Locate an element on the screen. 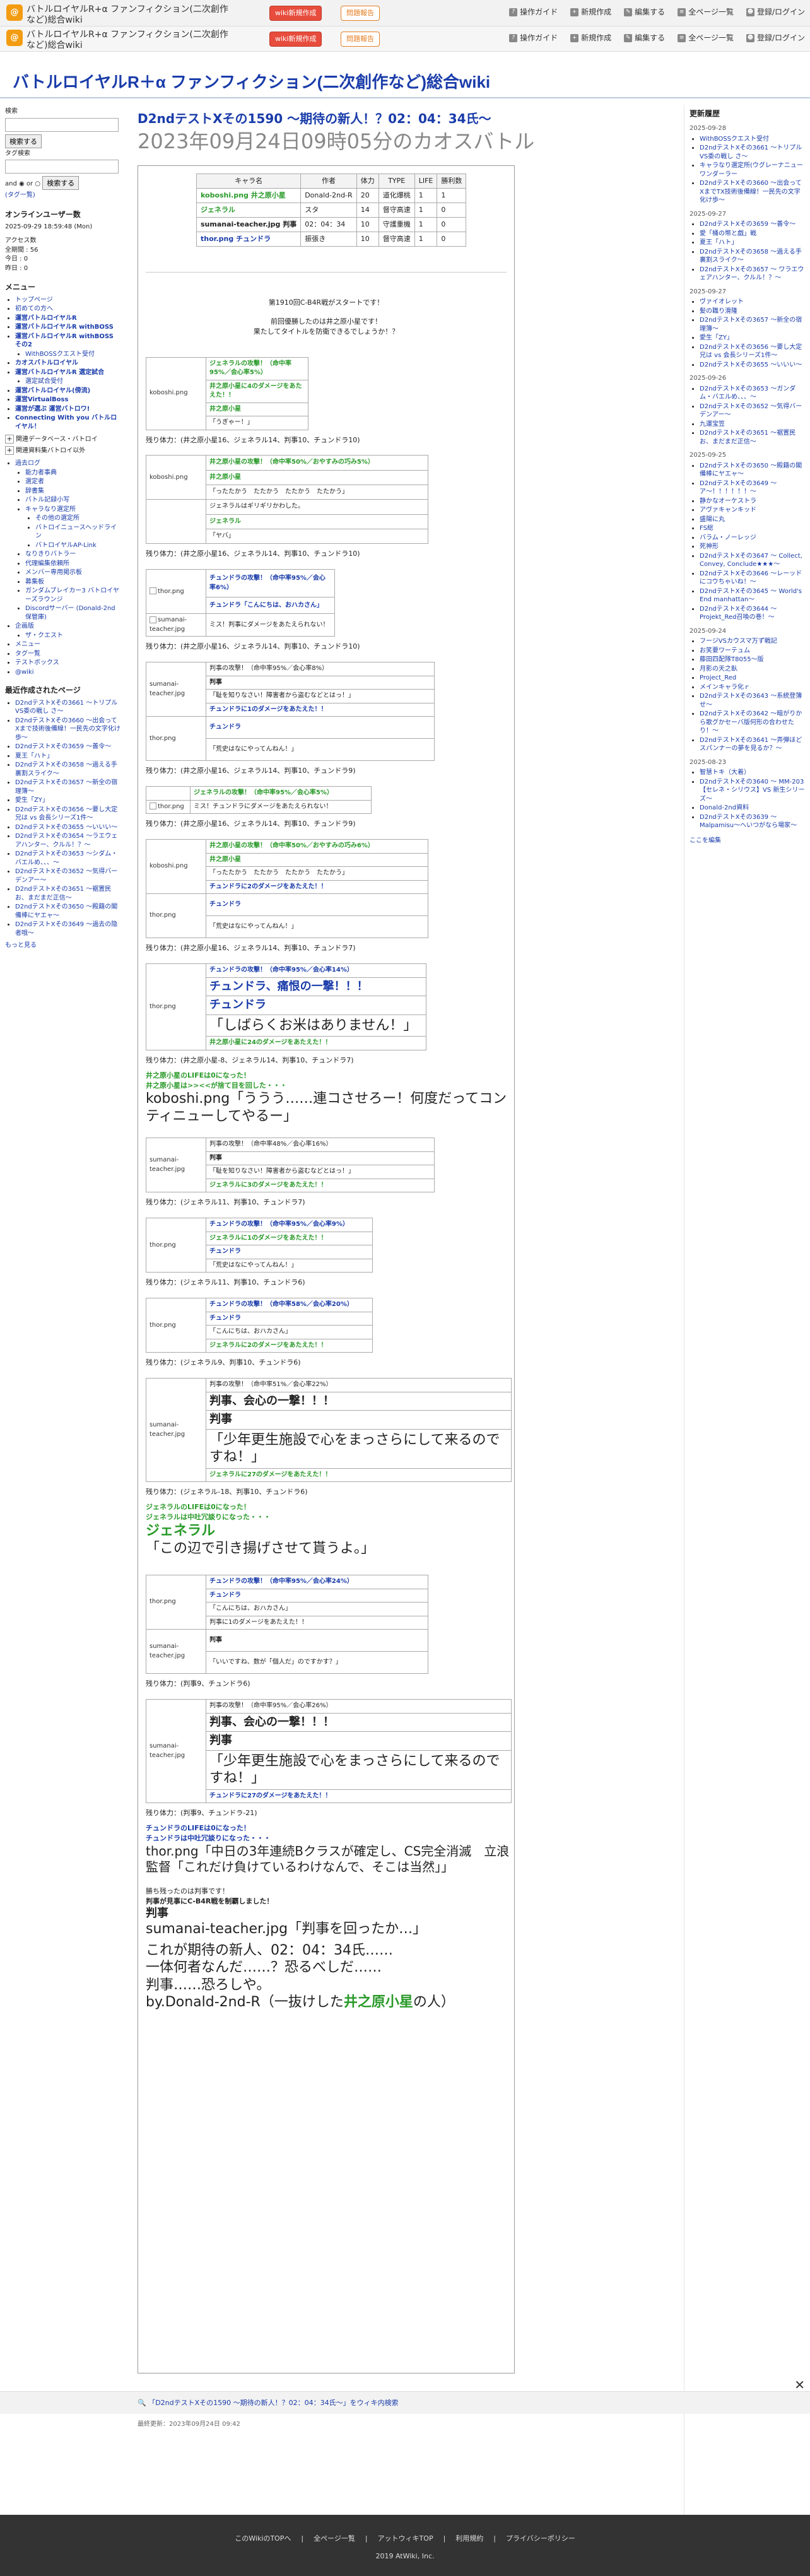 Image resolution: width=810 pixels, height=2576 pixels. history-item: D2ndテストXその3643 〜系統登簿せ〜 is located at coordinates (753, 701).